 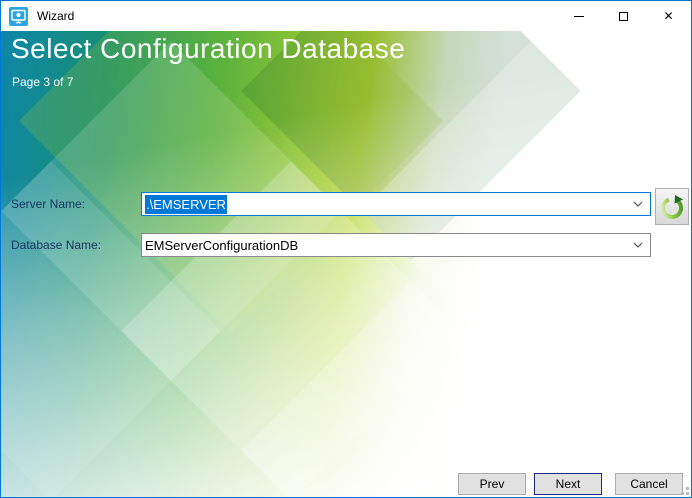 What do you see at coordinates (43, 82) in the screenshot?
I see `page-indicator: Page 3 of 7` at bounding box center [43, 82].